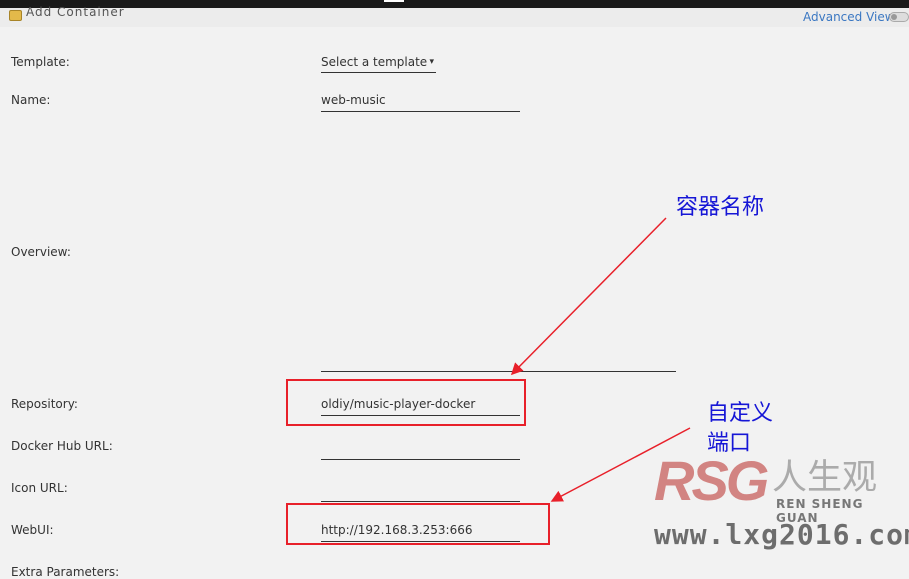 This screenshot has height=579, width=909. What do you see at coordinates (720, 207) in the screenshot?
I see `annotation-container-name: 容器名称` at bounding box center [720, 207].